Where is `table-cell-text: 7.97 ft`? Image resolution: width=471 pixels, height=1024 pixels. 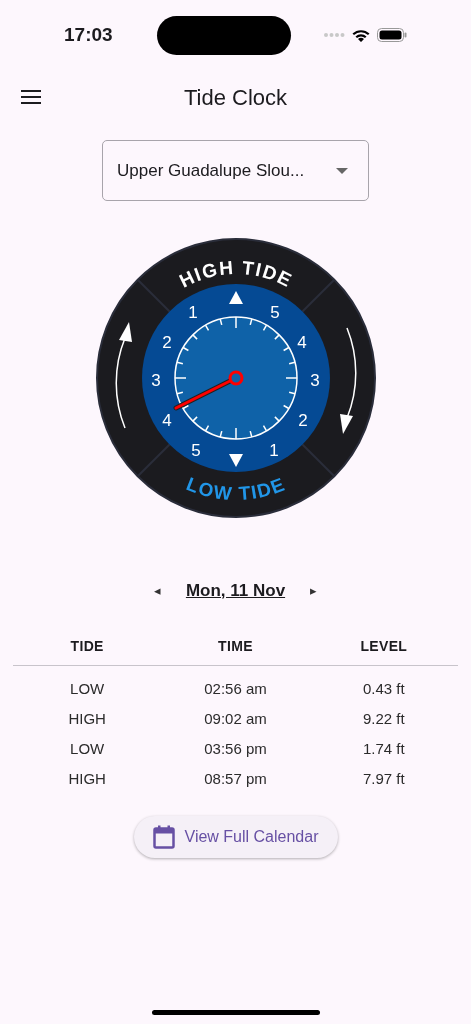
table-cell-text: 7.97 ft is located at coordinates (383, 779).